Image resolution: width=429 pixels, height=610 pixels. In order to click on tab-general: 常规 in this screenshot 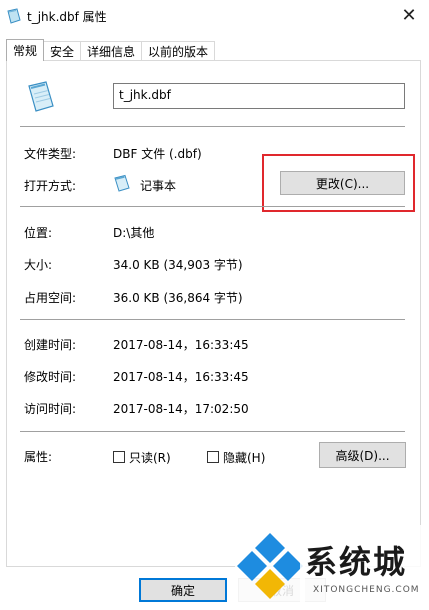, I will do `click(25, 50)`.